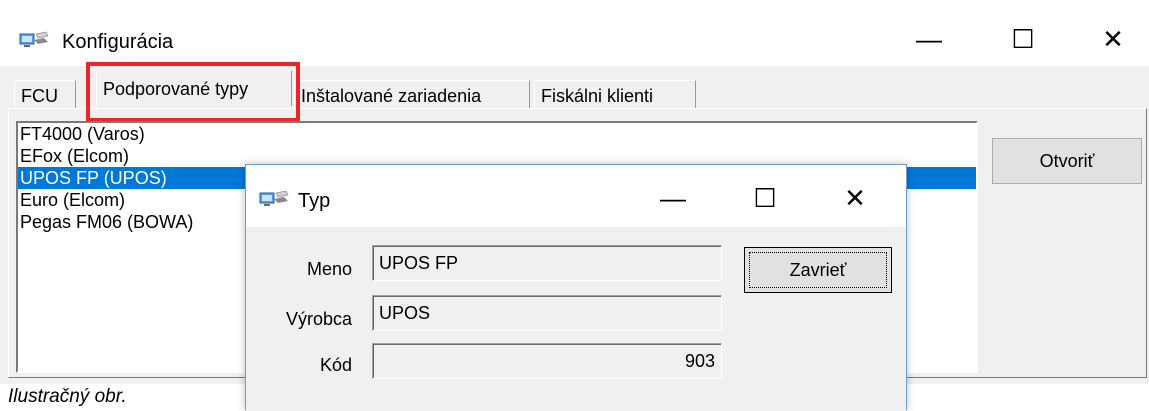  Describe the element at coordinates (329, 269) in the screenshot. I see `name-label: Meno` at that location.